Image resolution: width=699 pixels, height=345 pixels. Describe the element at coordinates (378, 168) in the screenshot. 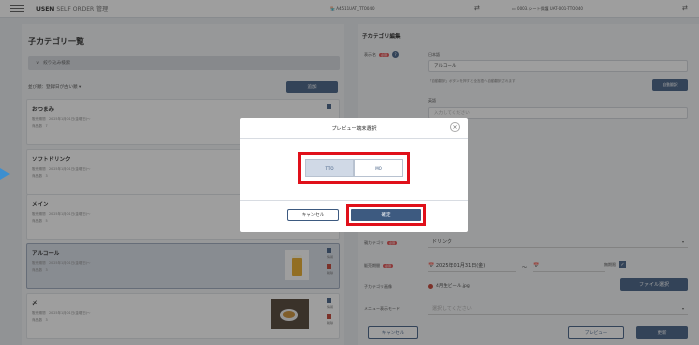

I see `toggle-mo: MO` at that location.